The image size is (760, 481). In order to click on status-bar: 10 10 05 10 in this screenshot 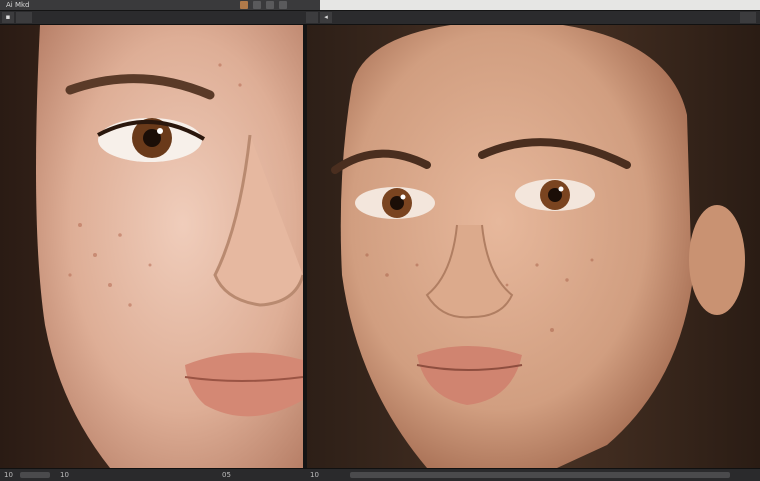, I will do `click(380, 474)`.